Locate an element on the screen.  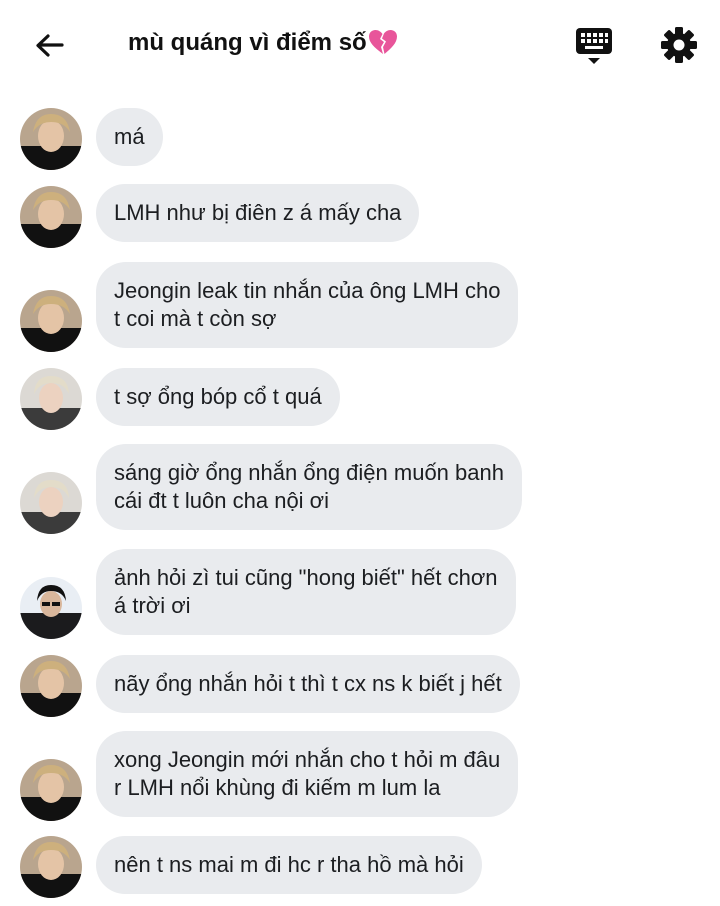
message-bubble: má is located at coordinates (129, 137).